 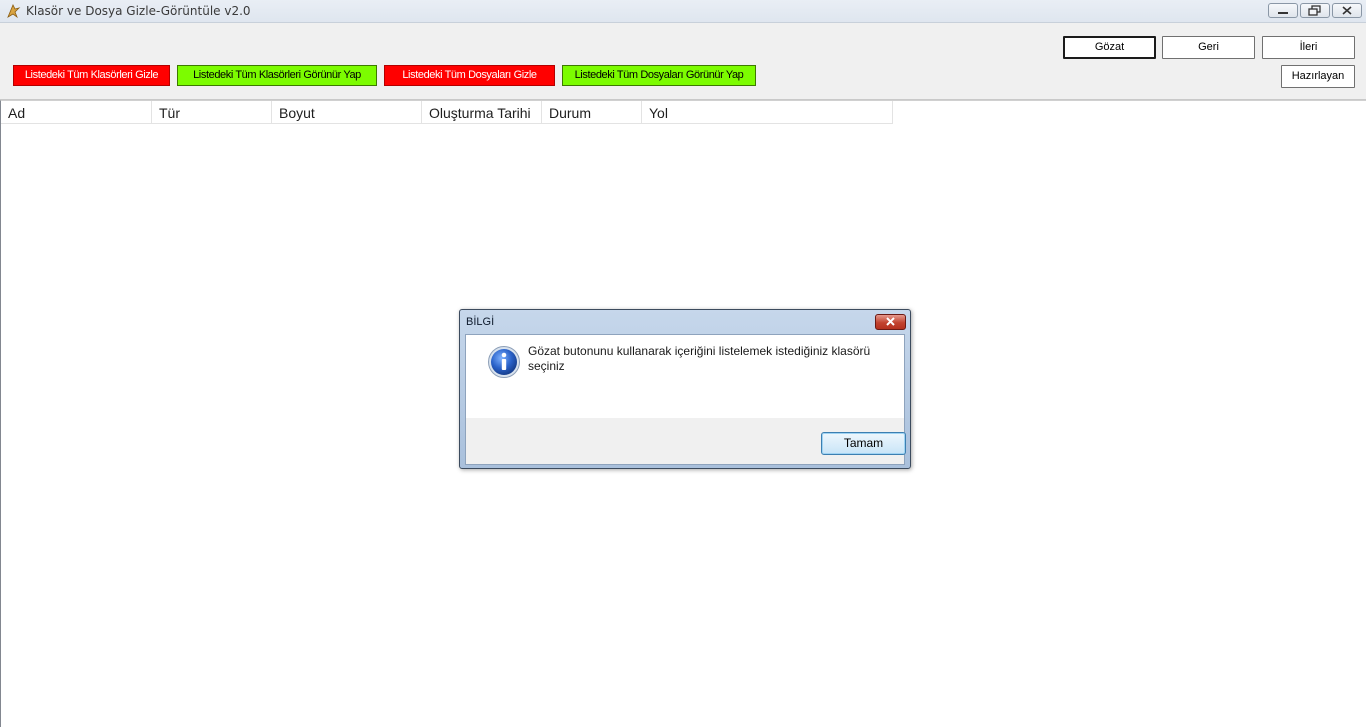 I want to click on column-header-created: Oluşturma Tarihi, so click(x=482, y=112).